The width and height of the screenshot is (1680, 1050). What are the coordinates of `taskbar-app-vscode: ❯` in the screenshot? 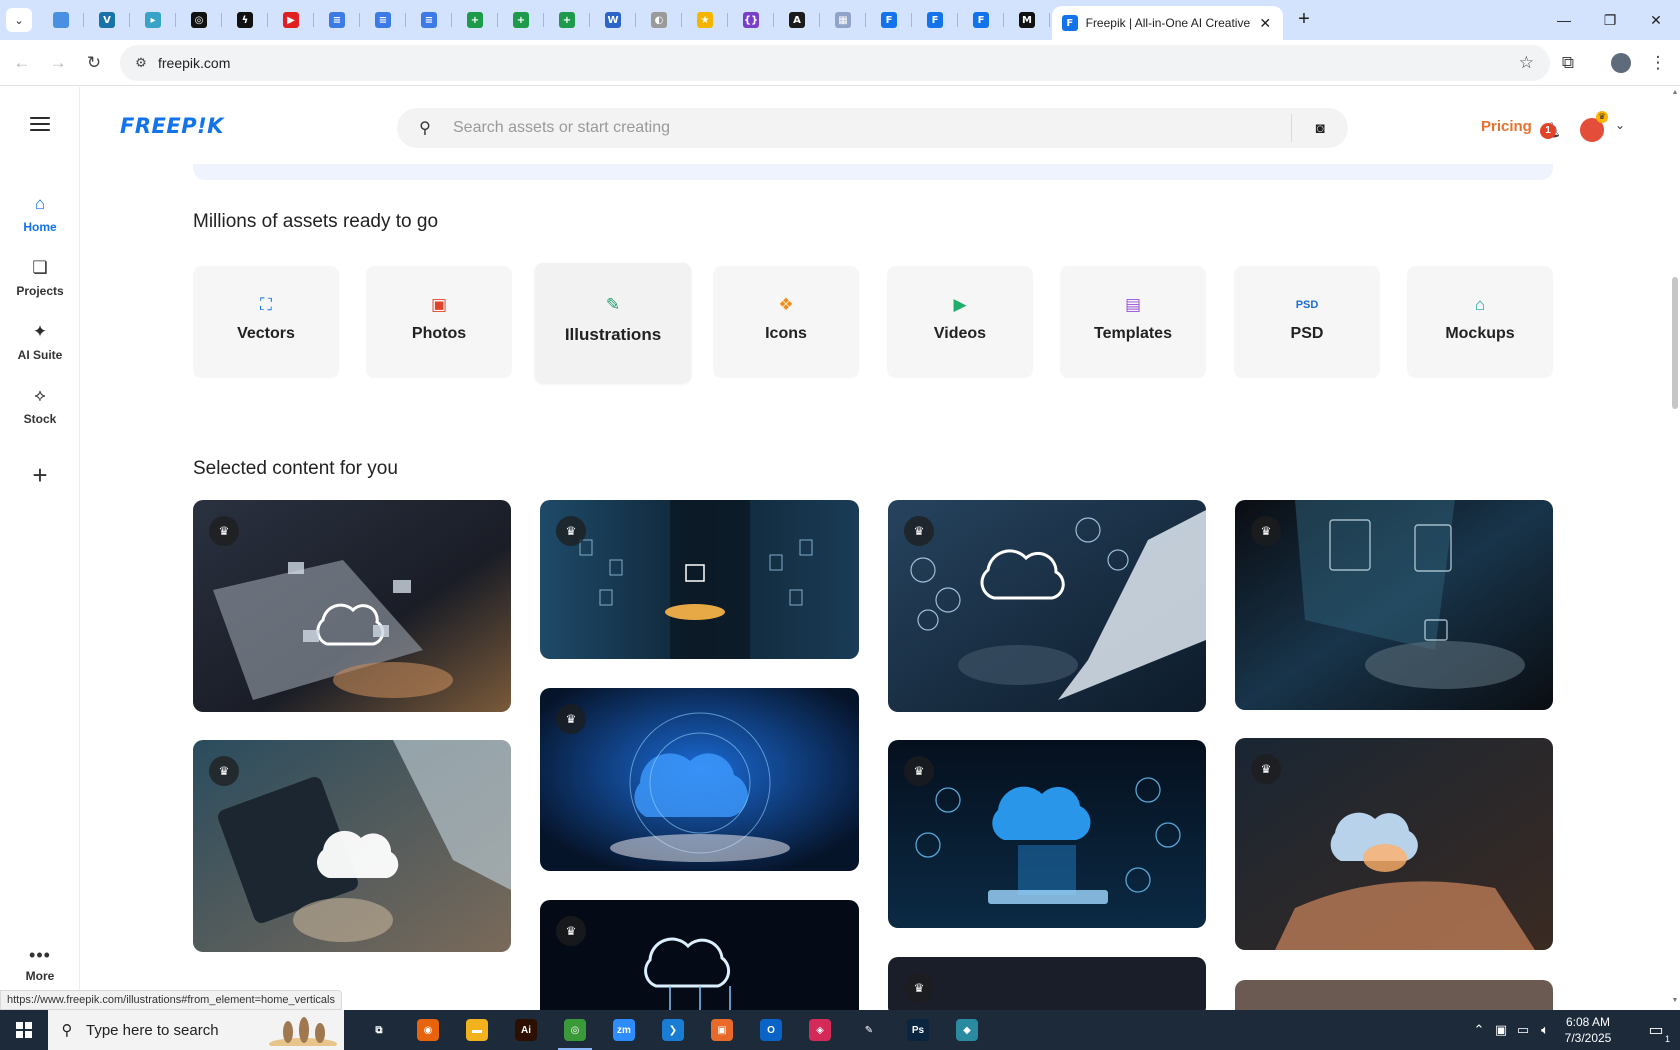 It's located at (673, 1030).